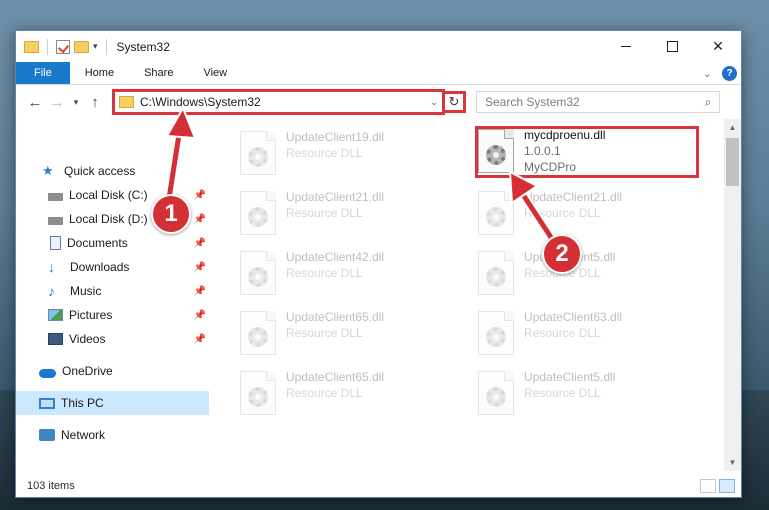  I want to click on sidebar-item-documents: Documents 📌, so click(112, 243).